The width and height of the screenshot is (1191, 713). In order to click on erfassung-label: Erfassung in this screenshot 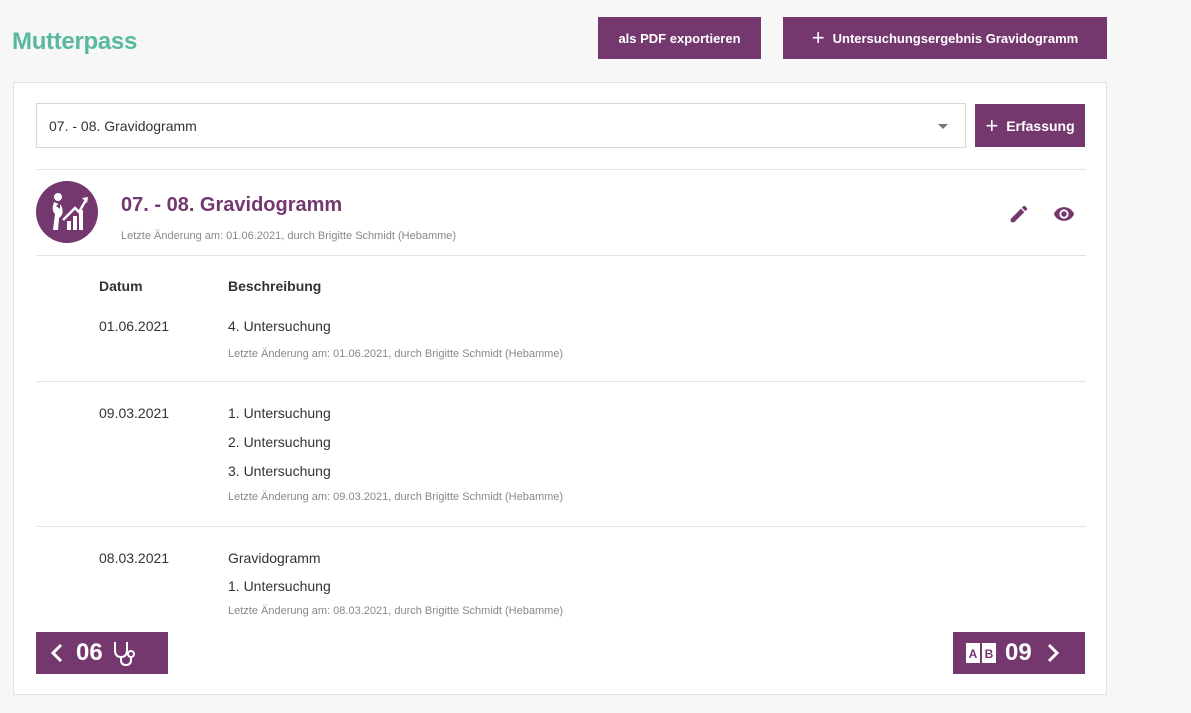, I will do `click(1040, 125)`.